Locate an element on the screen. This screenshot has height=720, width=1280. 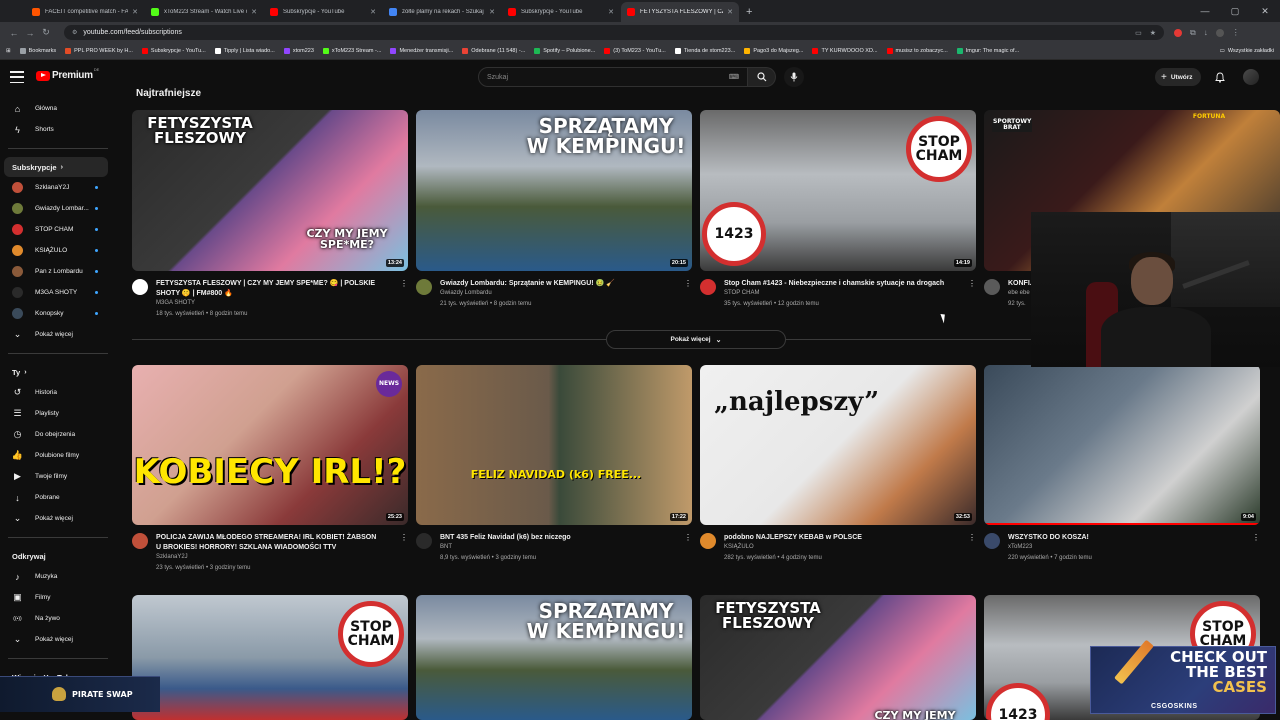
address-bar: ⚙ youtube.com/feed/subscriptions ▭ ★ is located at coordinates (614, 32).